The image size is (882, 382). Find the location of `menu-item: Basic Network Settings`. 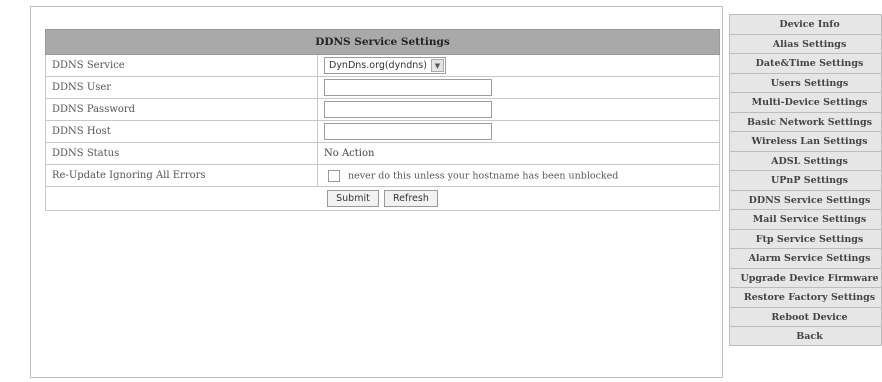

menu-item: Basic Network Settings is located at coordinates (805, 121).